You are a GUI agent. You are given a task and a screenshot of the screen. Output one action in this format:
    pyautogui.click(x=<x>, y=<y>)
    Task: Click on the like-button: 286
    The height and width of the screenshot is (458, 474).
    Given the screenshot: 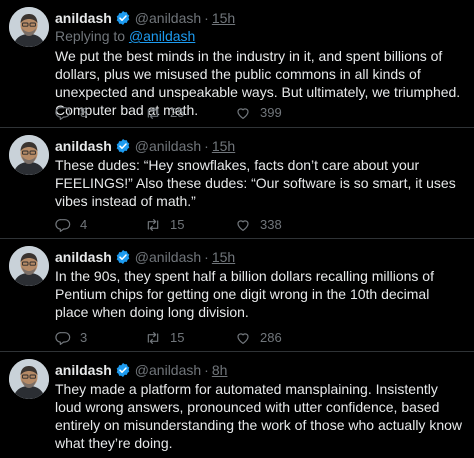 What is the action you would take?
    pyautogui.click(x=280, y=338)
    